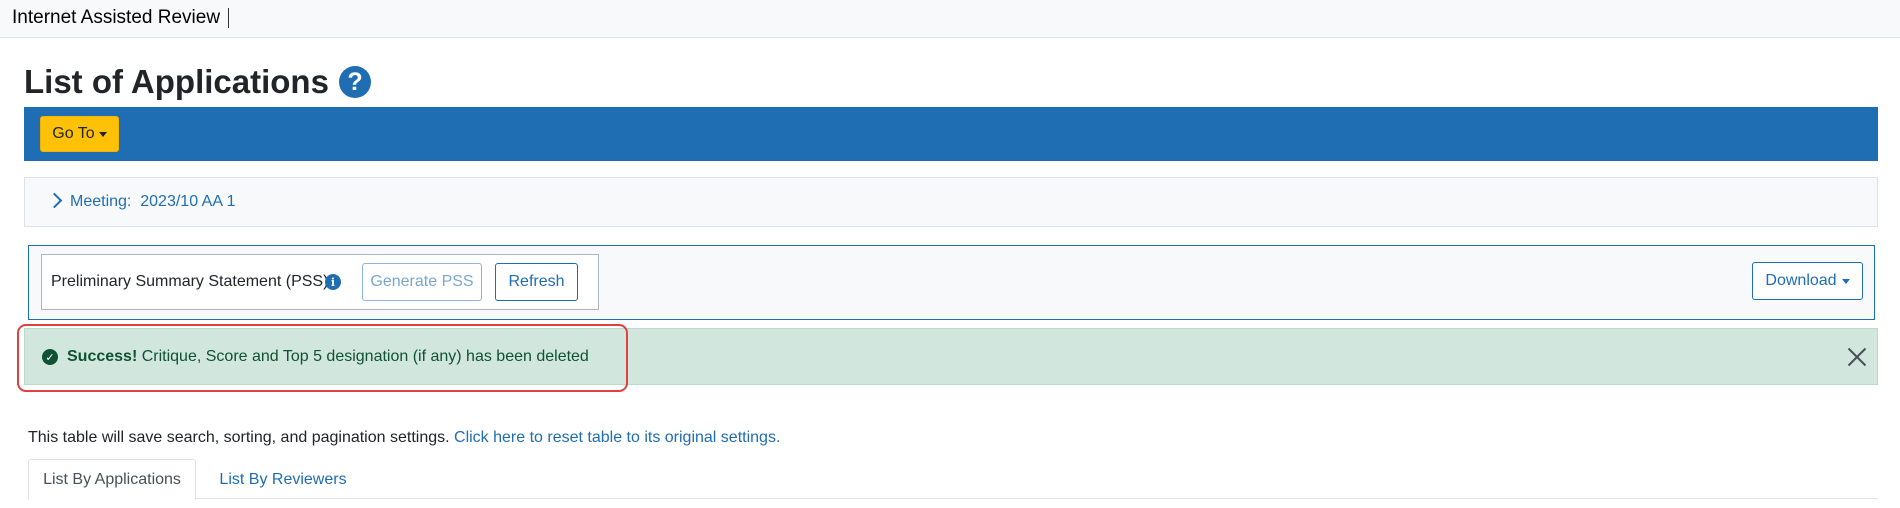 The image size is (1900, 508). Describe the element at coordinates (54, 200) in the screenshot. I see `chevron-right-icon` at that location.